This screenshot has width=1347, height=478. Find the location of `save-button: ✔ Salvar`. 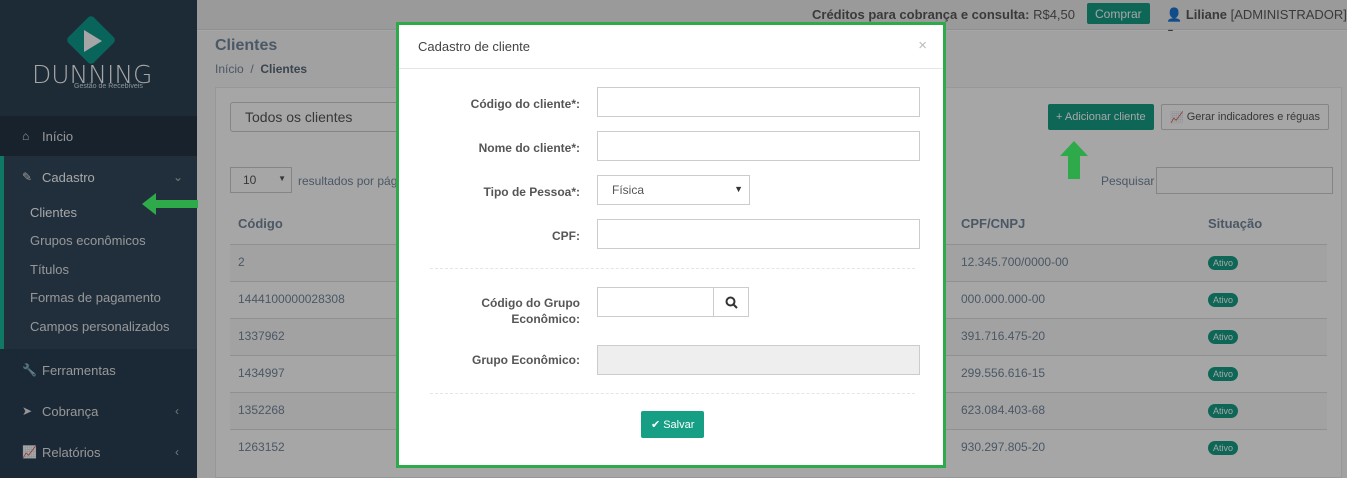

save-button: ✔ Salvar is located at coordinates (673, 424).